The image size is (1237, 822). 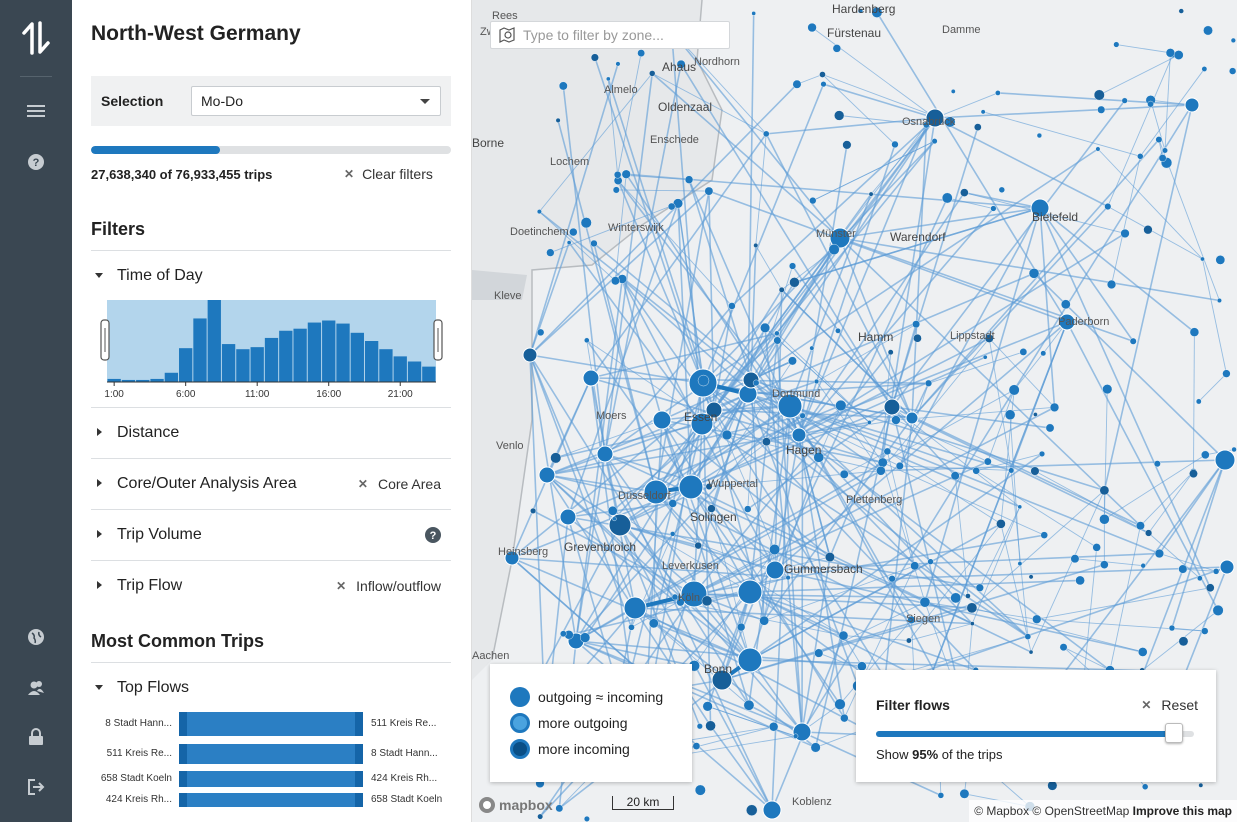 I want to click on close-icon: ✕, so click(x=363, y=484).